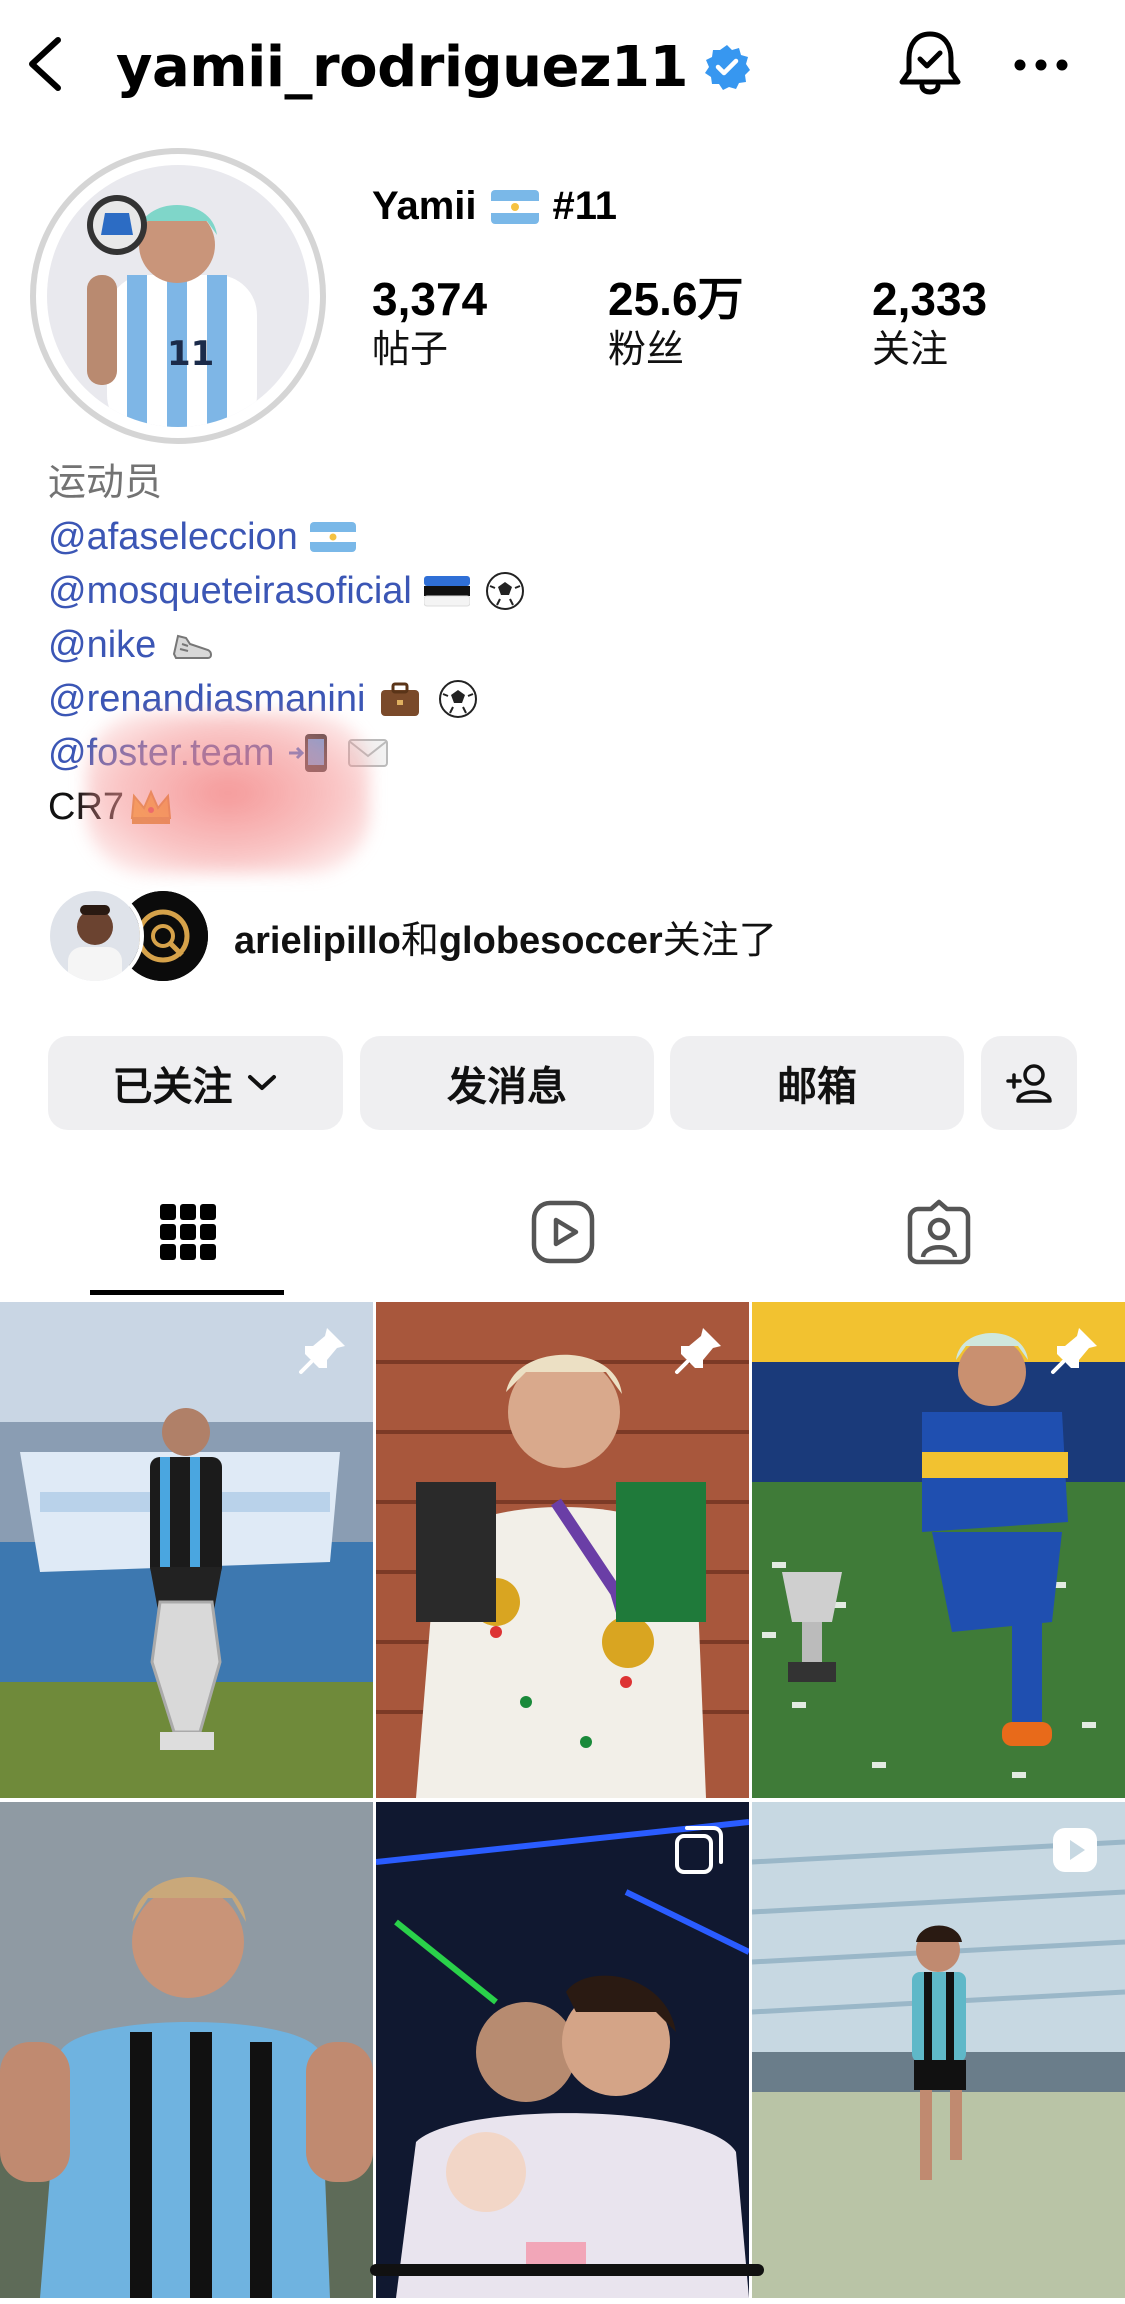 The height and width of the screenshot is (2304, 1125). I want to click on profile-tabs, so click(562, 1235).